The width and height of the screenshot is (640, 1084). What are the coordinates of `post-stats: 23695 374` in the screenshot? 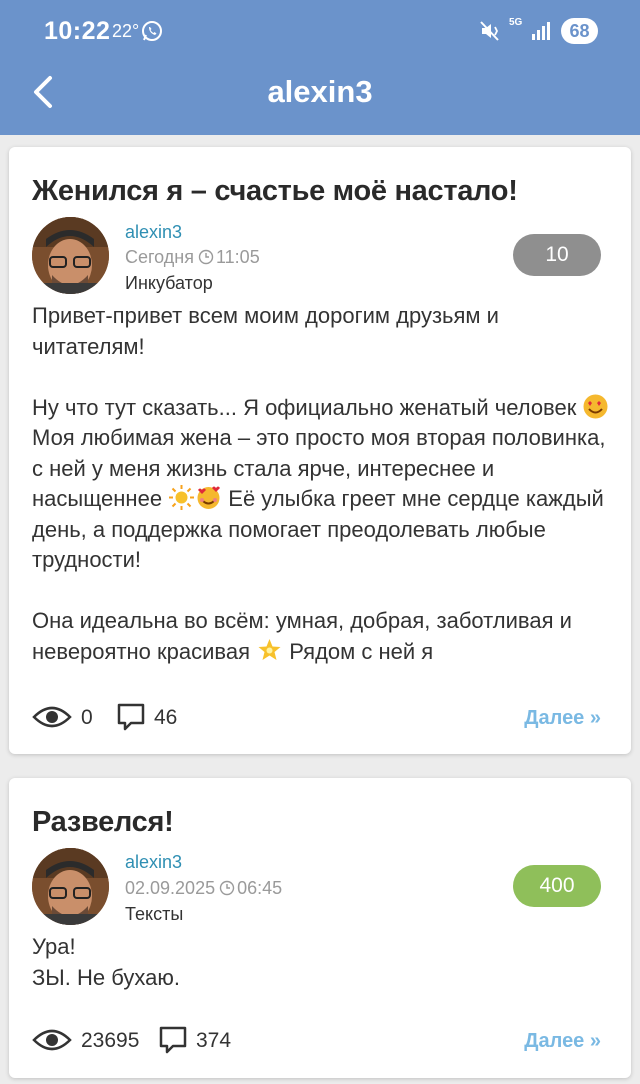 It's located at (182, 1041).